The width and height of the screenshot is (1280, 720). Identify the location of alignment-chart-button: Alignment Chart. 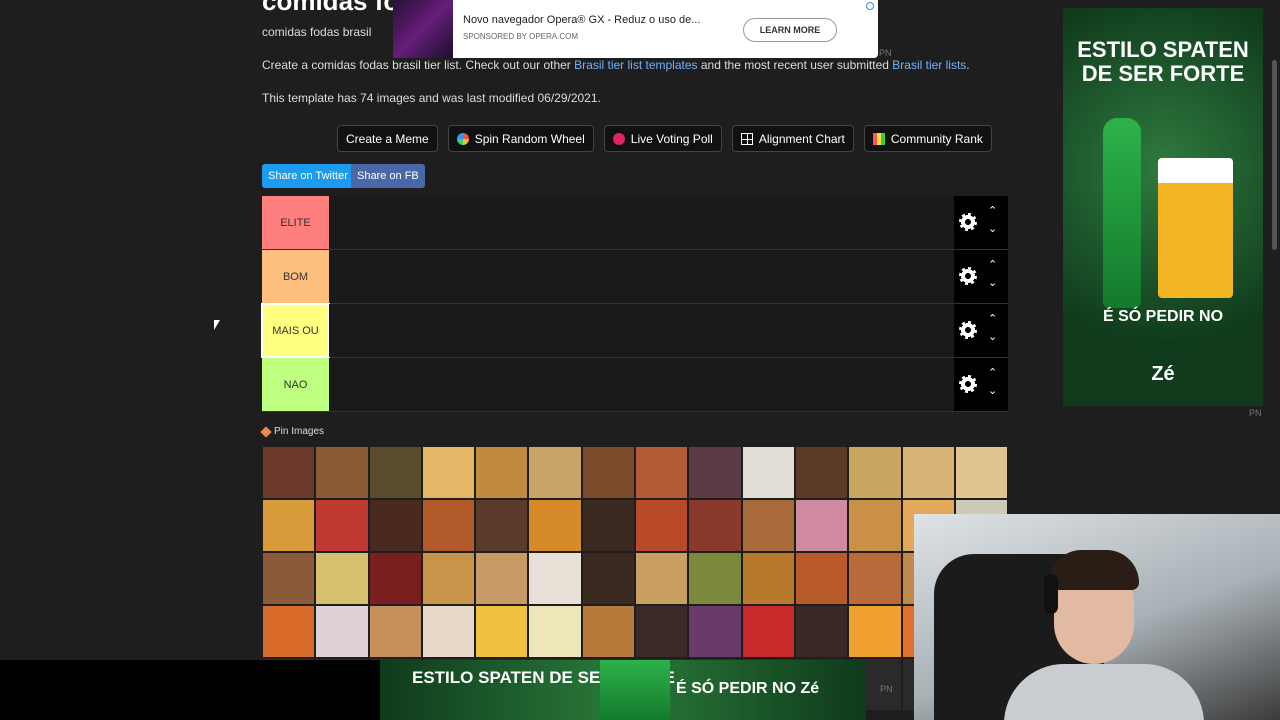
(792, 138).